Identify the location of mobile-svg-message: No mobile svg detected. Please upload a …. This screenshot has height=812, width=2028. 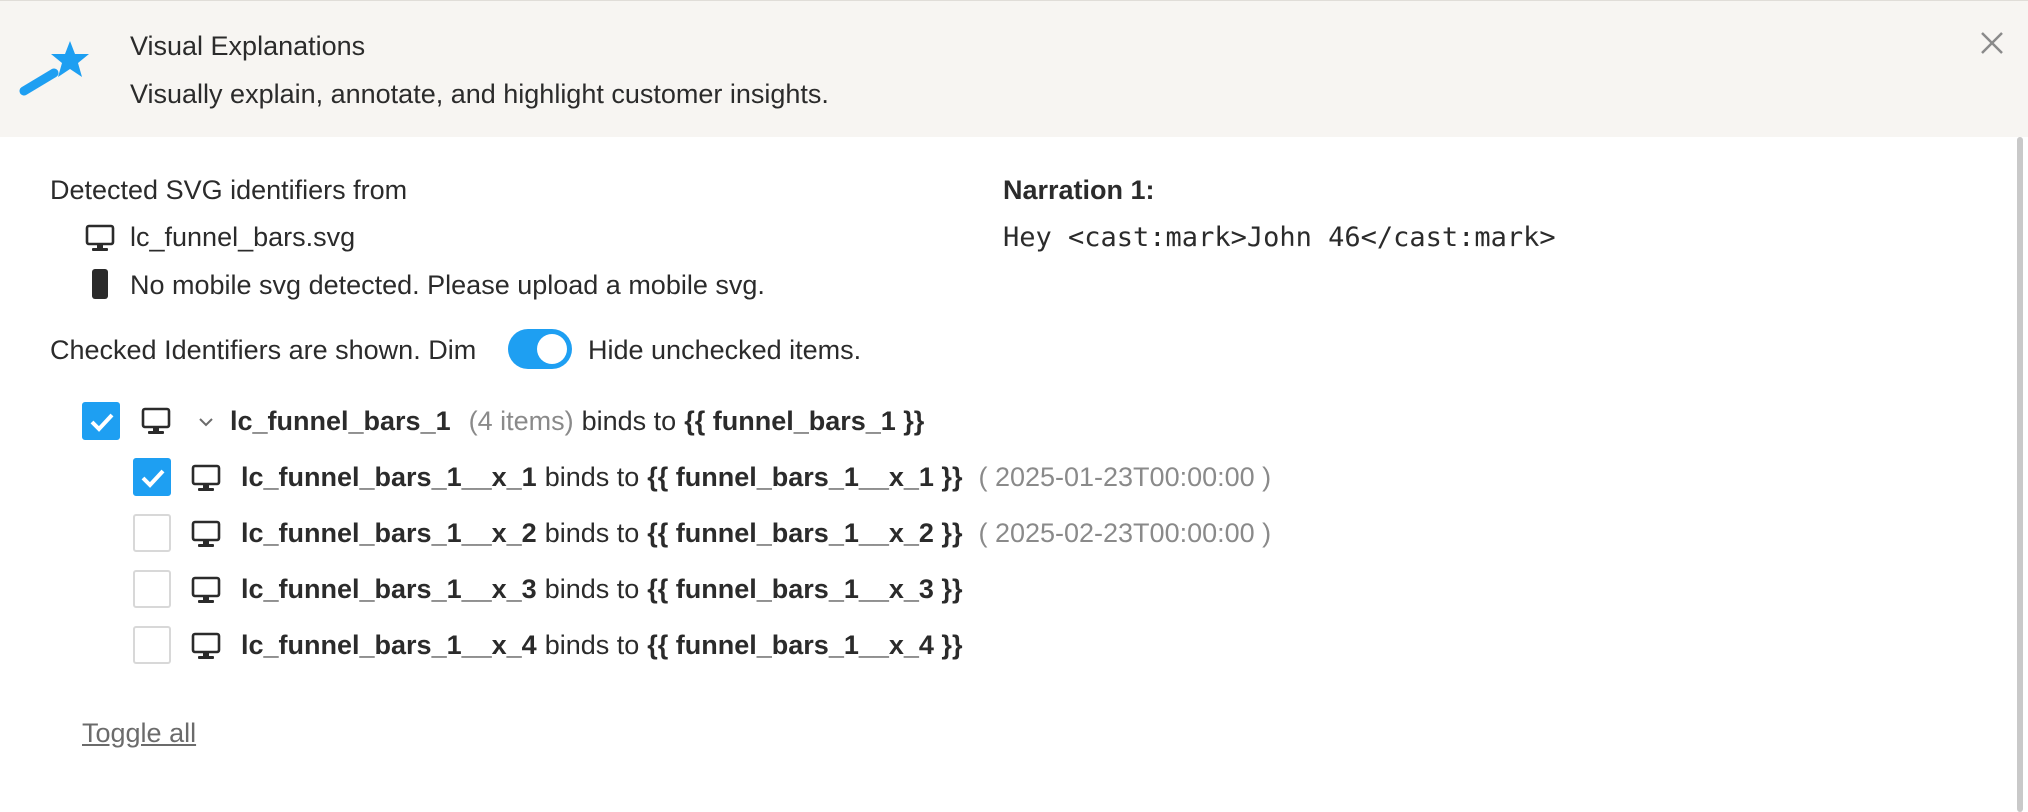
(447, 285).